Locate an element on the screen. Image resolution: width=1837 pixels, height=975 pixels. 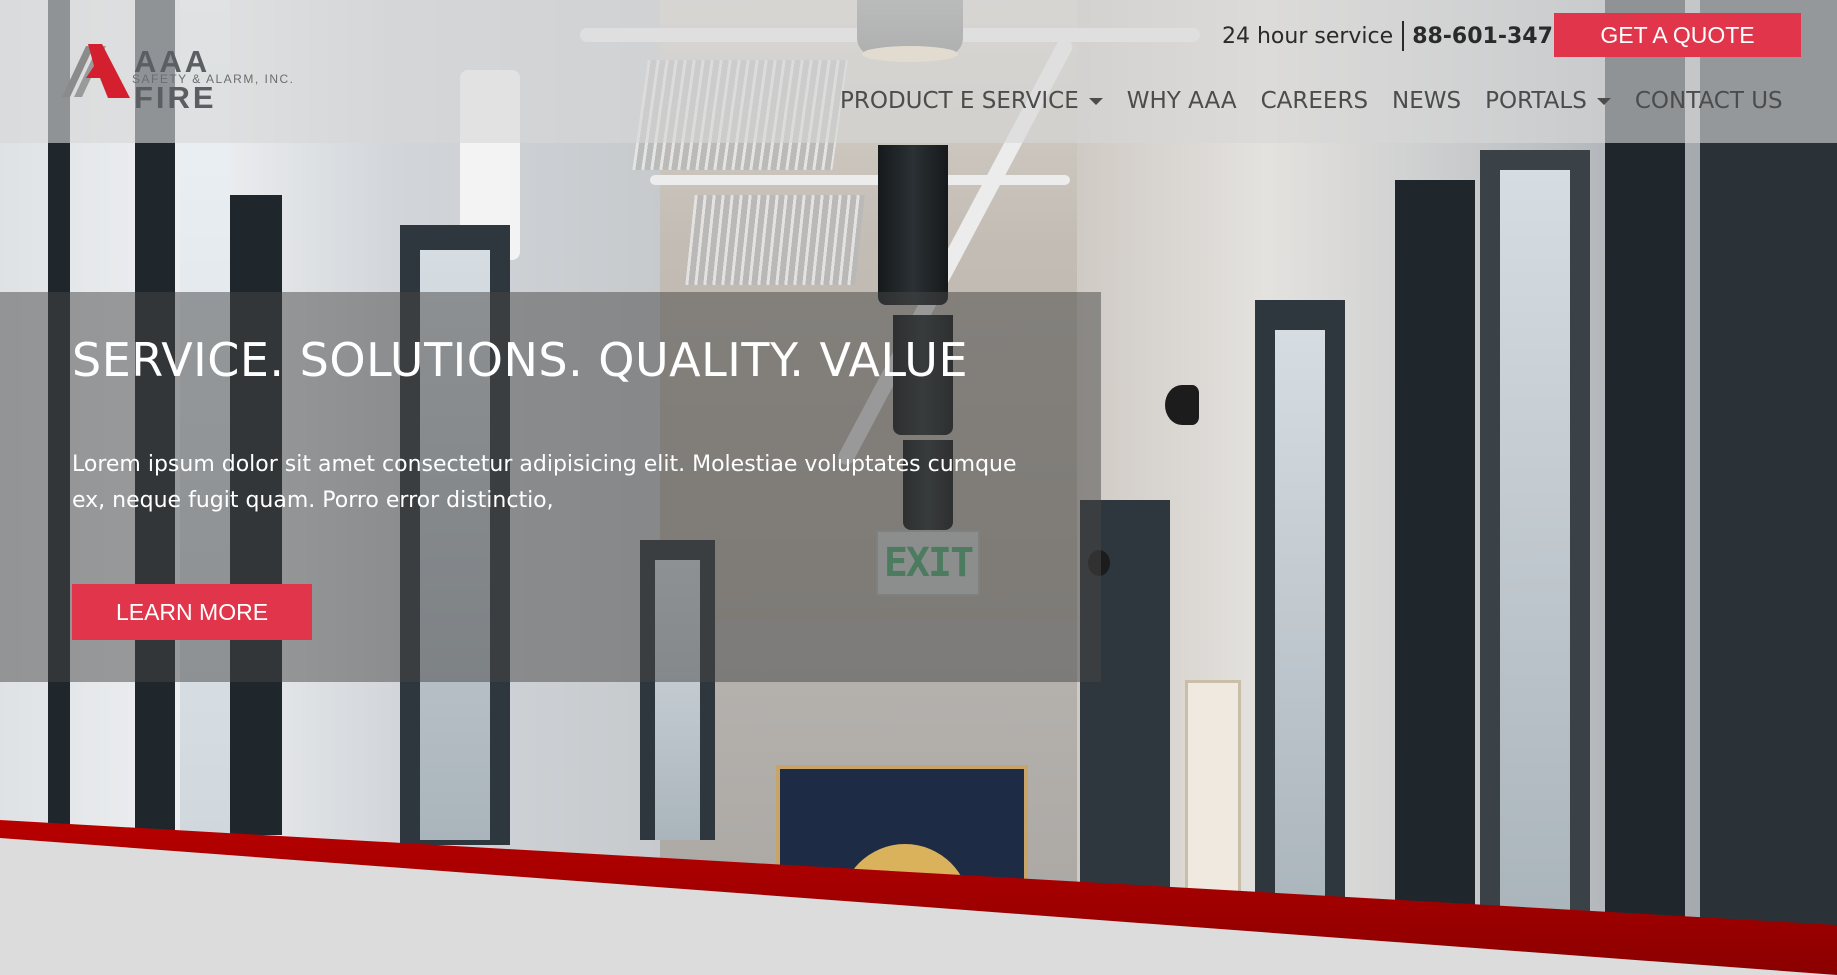
service-hours-text: 24 hour service is located at coordinates (1308, 36).